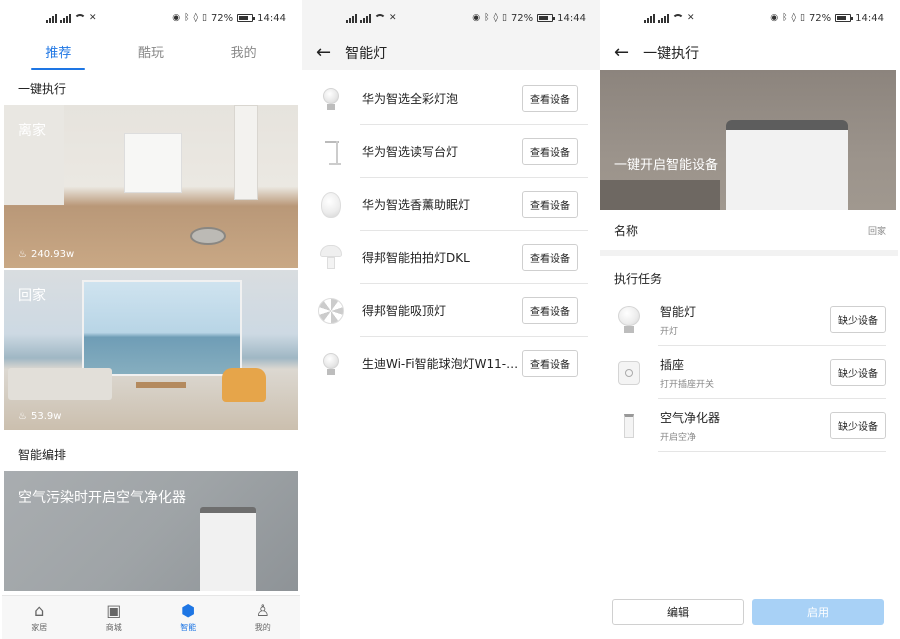 The height and width of the screenshot is (639, 900). What do you see at coordinates (114, 617) in the screenshot?
I see `nav-store: ▣ 商城` at bounding box center [114, 617].